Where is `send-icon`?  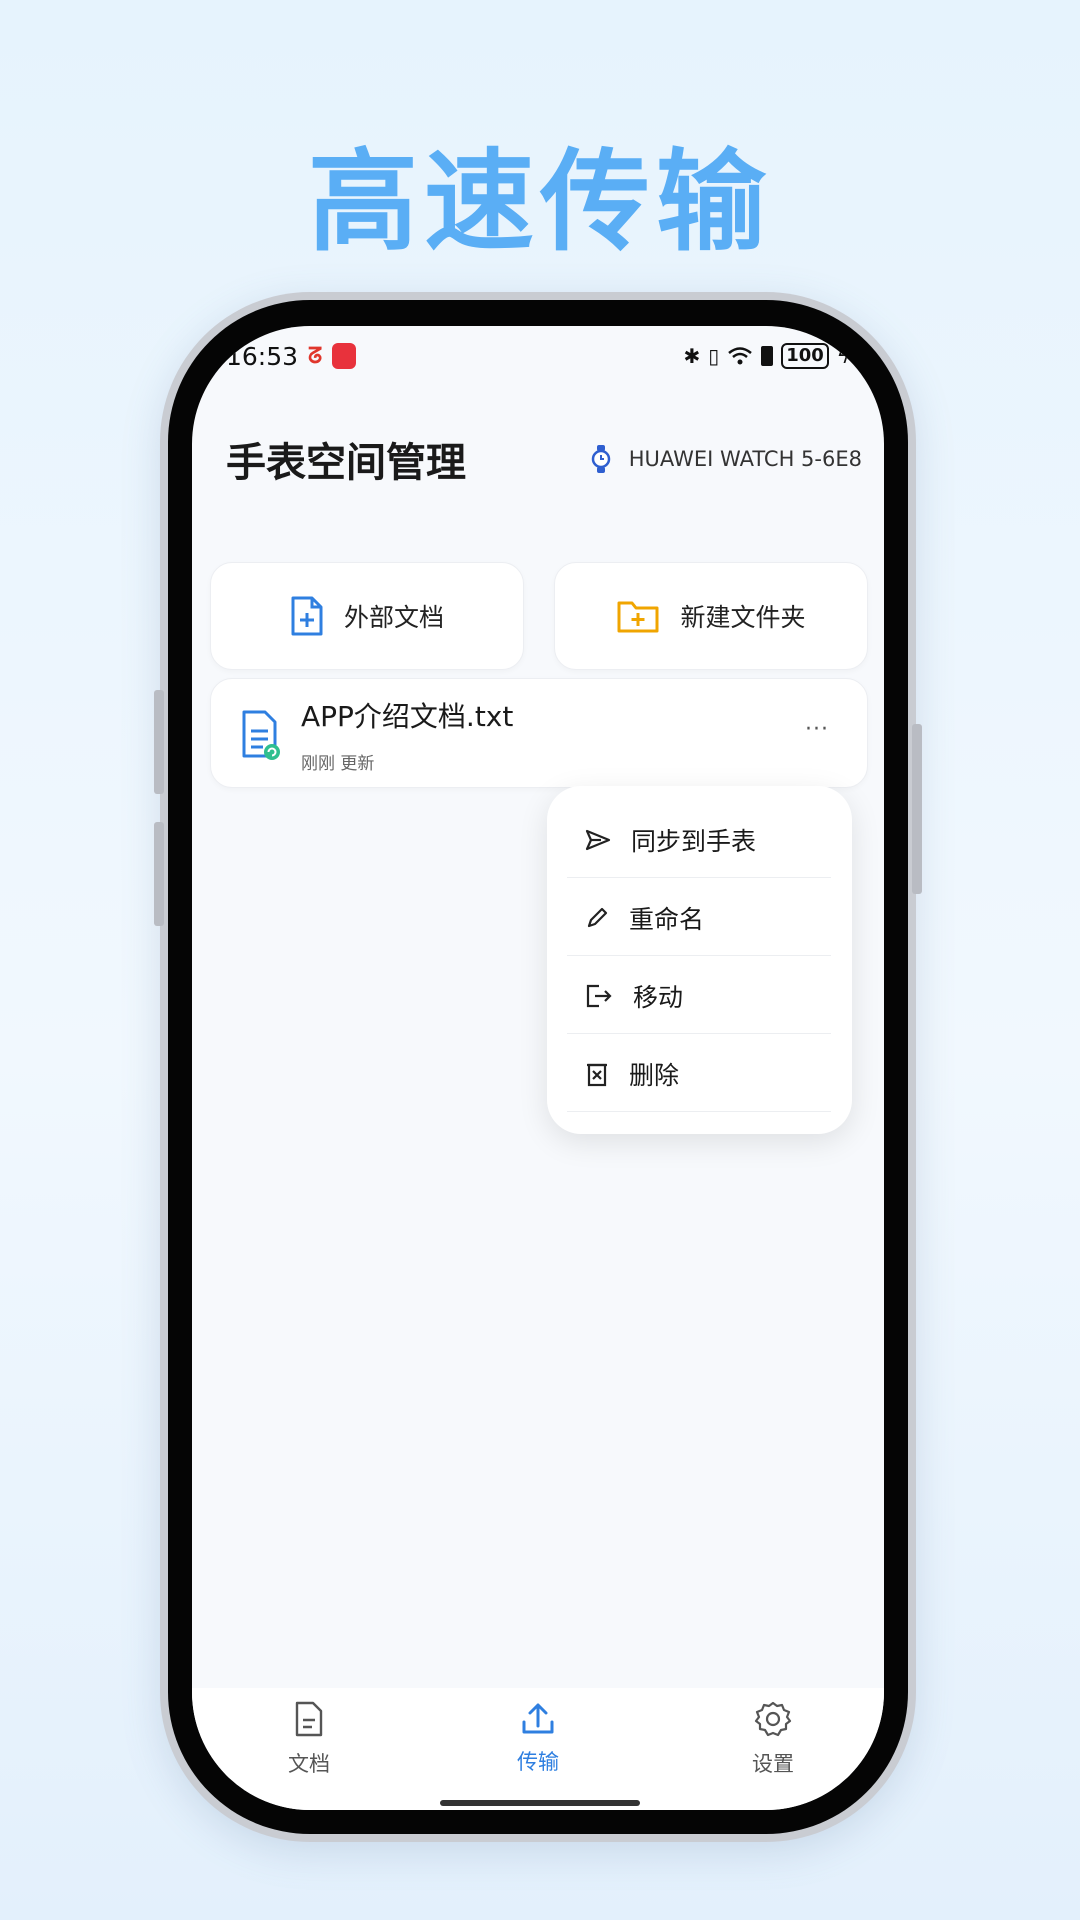 send-icon is located at coordinates (598, 839).